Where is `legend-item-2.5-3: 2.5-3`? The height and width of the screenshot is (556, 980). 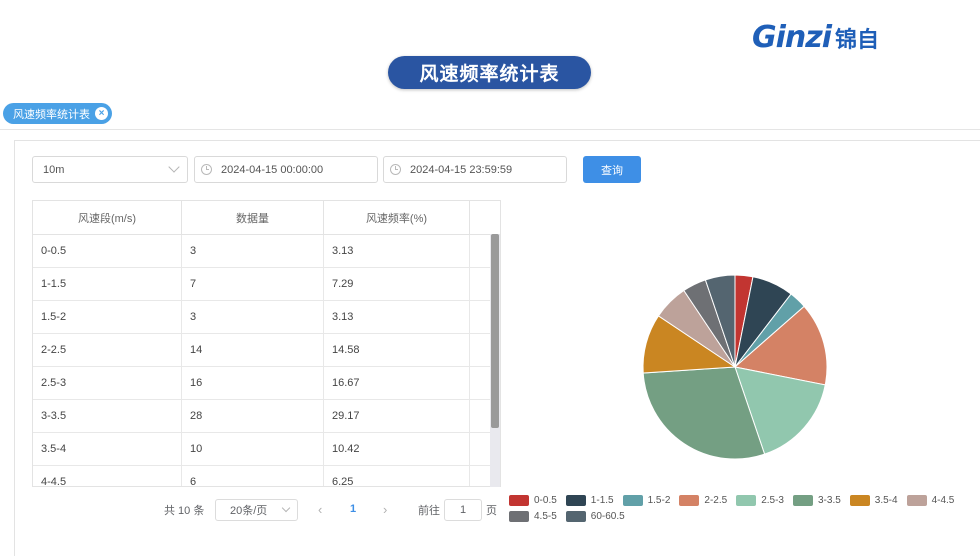
legend-item-2.5-3: 2.5-3 is located at coordinates (760, 500).